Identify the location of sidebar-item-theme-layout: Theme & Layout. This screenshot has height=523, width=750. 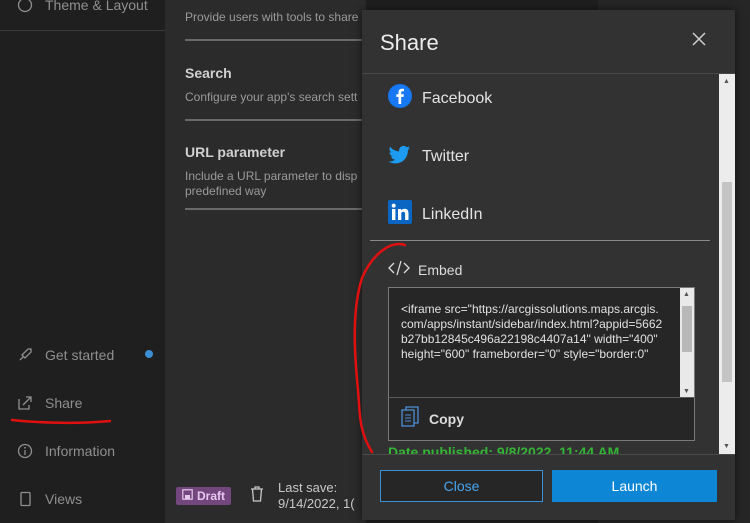
(82, 15).